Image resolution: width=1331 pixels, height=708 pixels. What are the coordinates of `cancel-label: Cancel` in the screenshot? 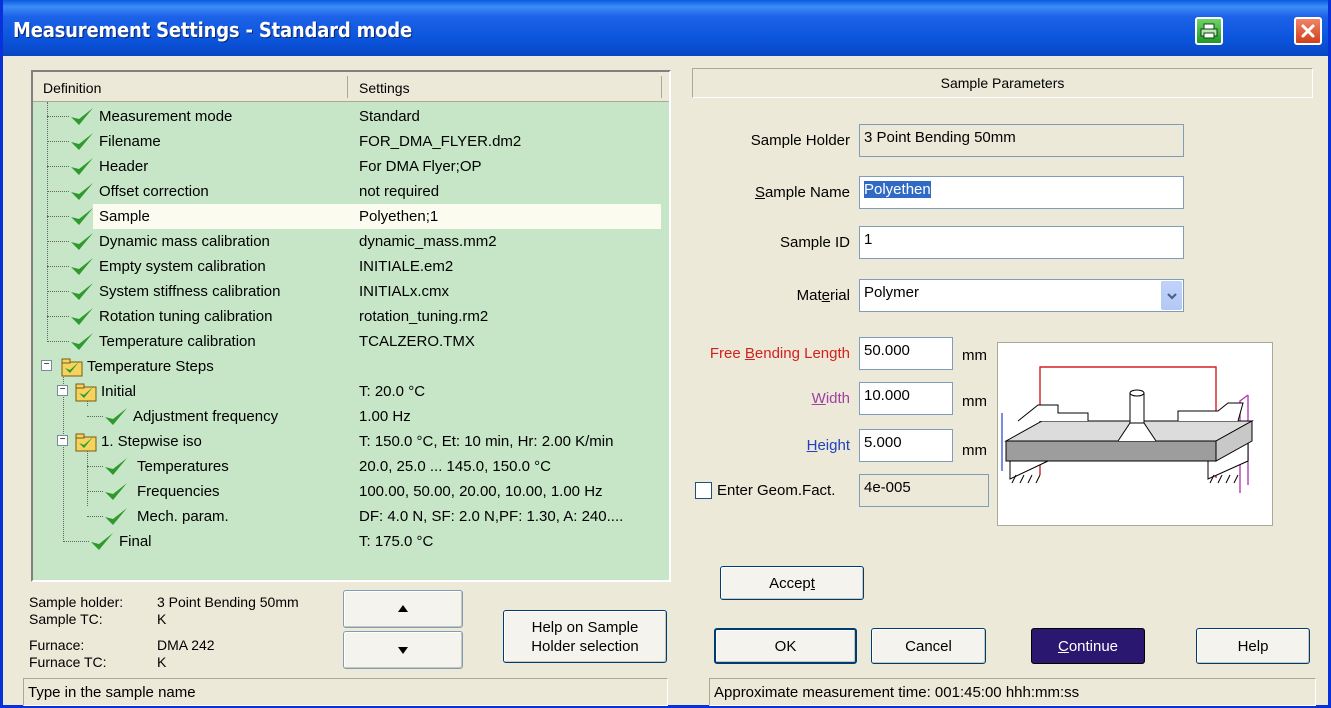 It's located at (928, 646).